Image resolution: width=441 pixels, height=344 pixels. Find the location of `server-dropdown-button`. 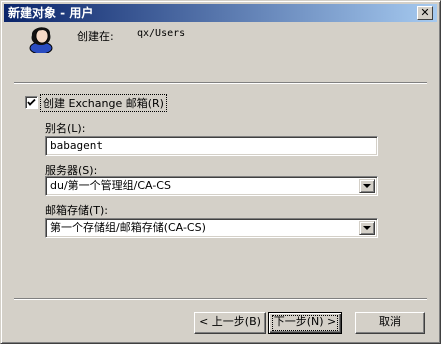

server-dropdown-button is located at coordinates (367, 186).